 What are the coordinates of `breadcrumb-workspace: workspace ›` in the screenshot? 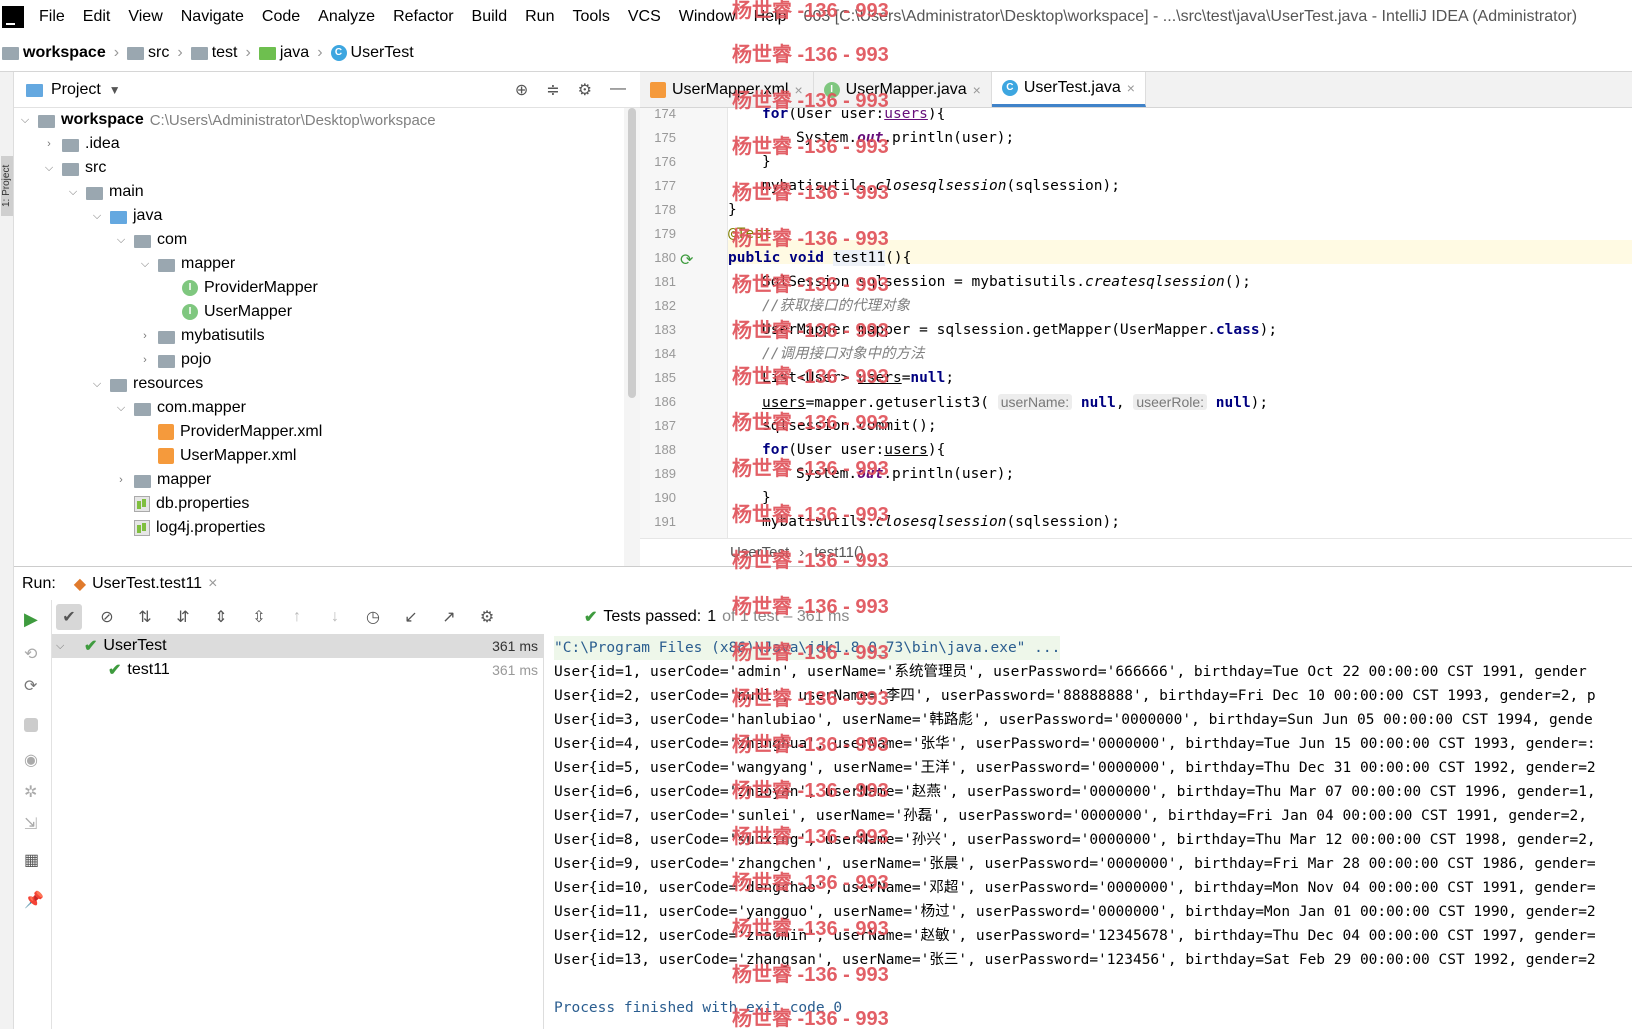 It's located at (62, 53).